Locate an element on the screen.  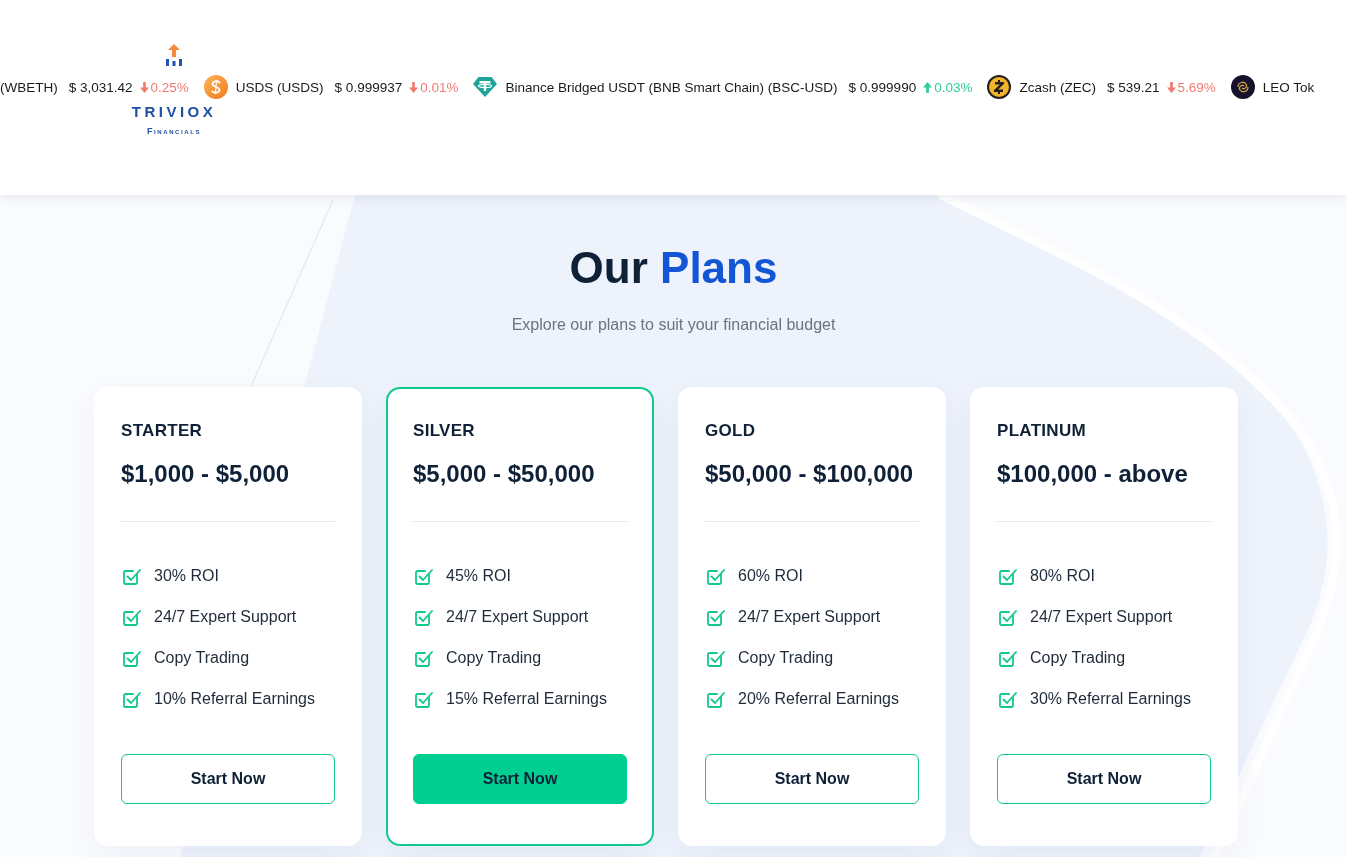
coin-name: Binance Bridged USDT (BNB Smart Chain) (BSC-USD) is located at coordinates (671, 87).